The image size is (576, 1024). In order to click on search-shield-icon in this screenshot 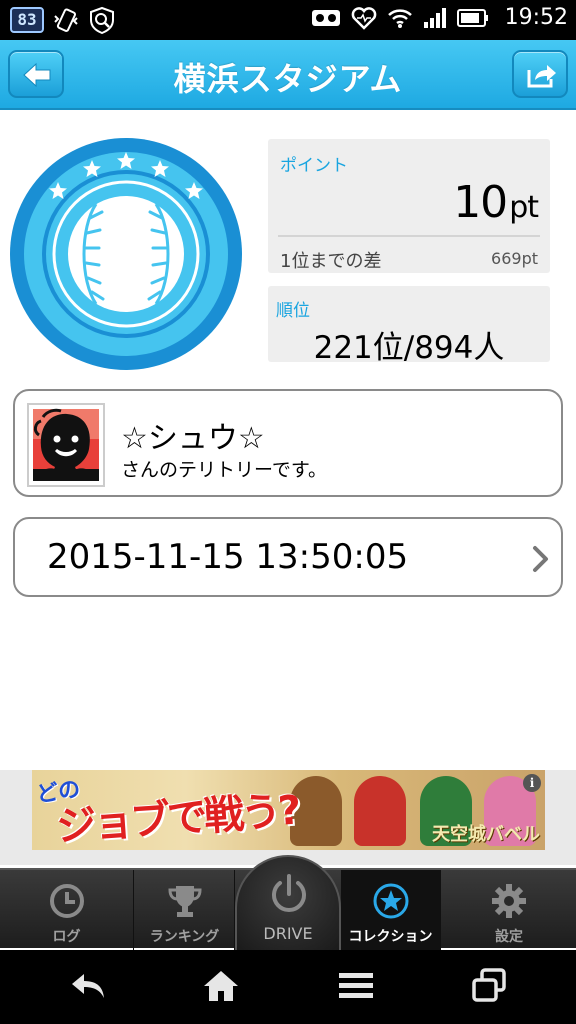, I will do `click(102, 20)`.